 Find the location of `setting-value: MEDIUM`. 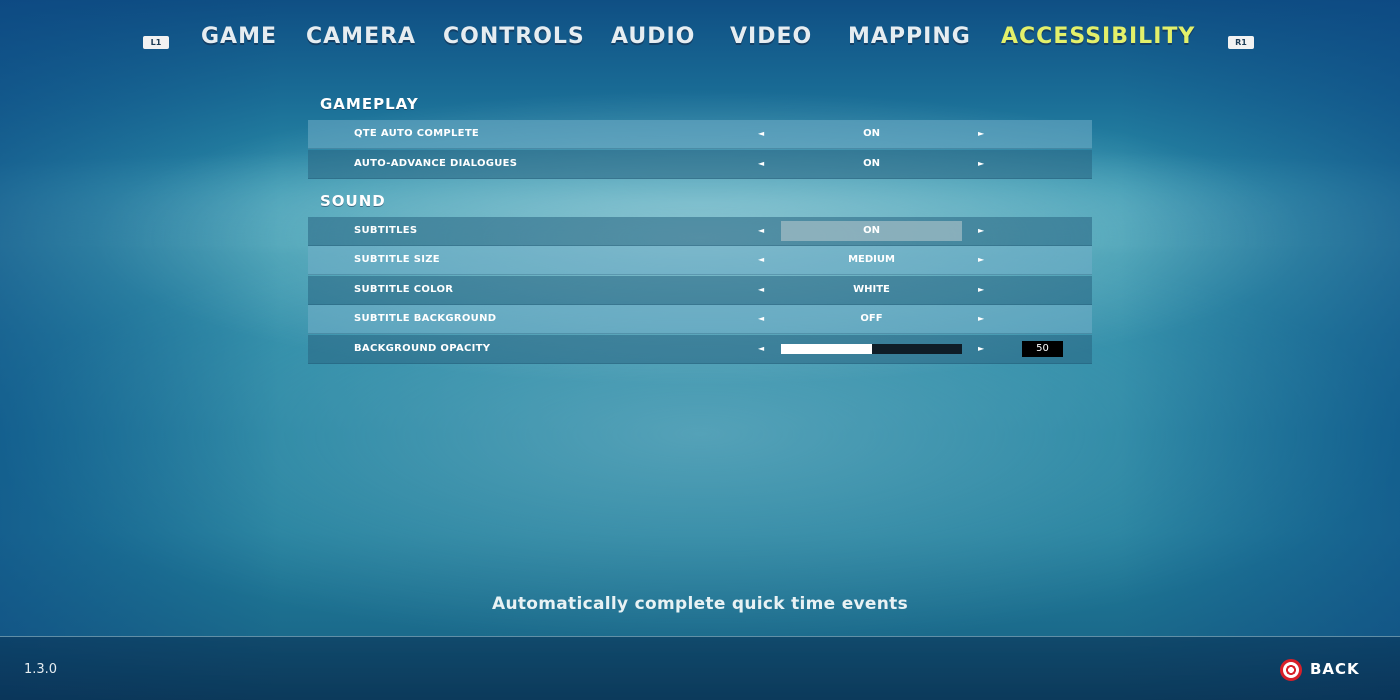

setting-value: MEDIUM is located at coordinates (871, 259).